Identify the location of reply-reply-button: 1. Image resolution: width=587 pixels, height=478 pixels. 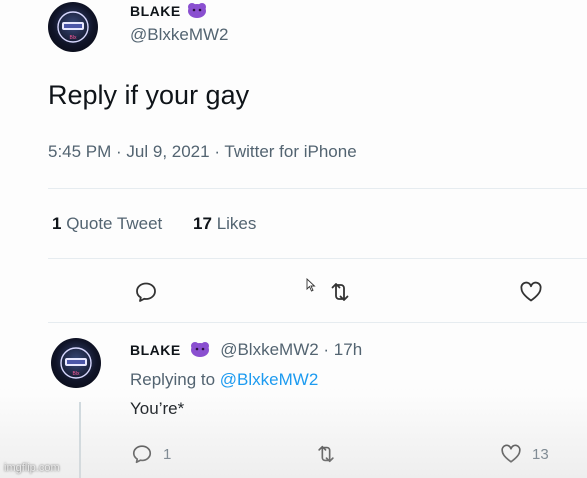
(151, 454).